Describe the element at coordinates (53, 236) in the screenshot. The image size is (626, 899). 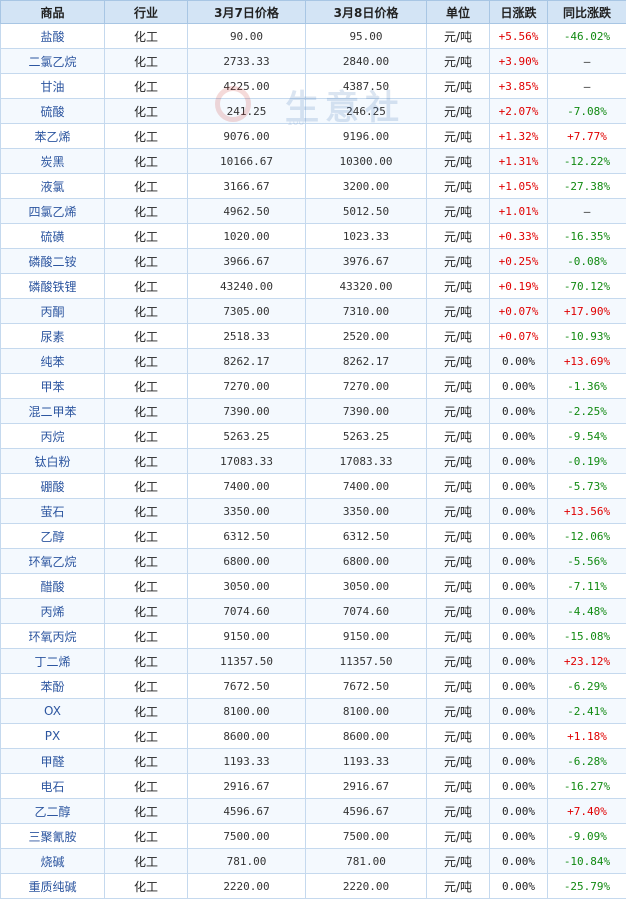
I see `commodity-name-link: 硫磺` at that location.